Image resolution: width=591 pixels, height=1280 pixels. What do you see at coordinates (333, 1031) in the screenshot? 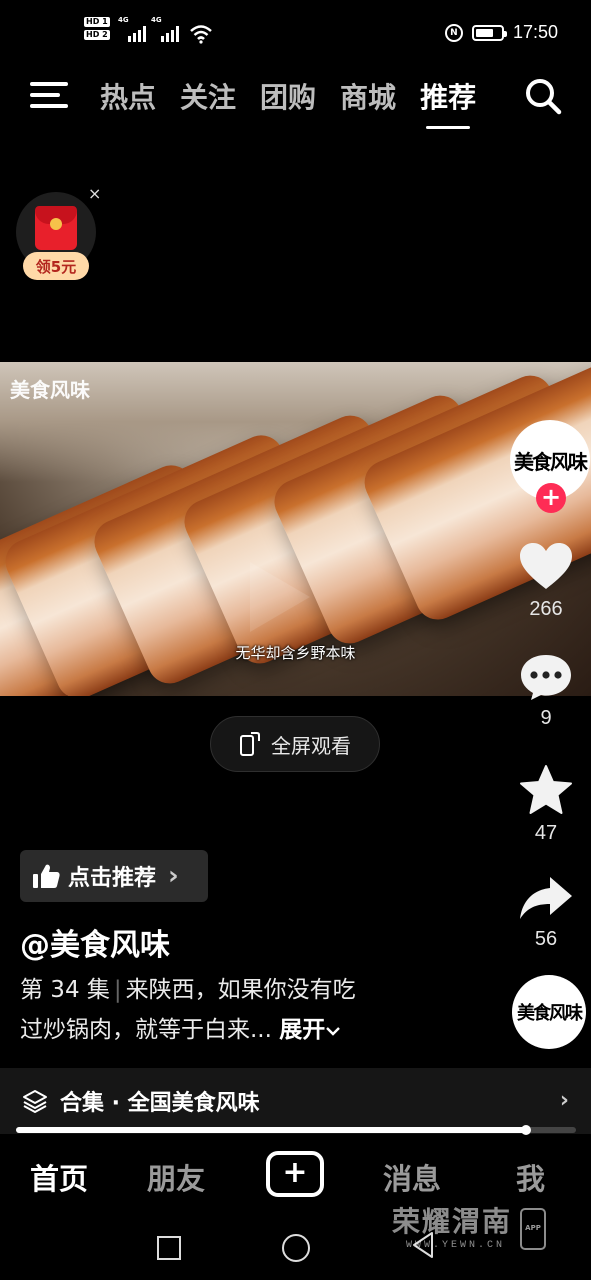
I see `chevron-down-icon` at bounding box center [333, 1031].